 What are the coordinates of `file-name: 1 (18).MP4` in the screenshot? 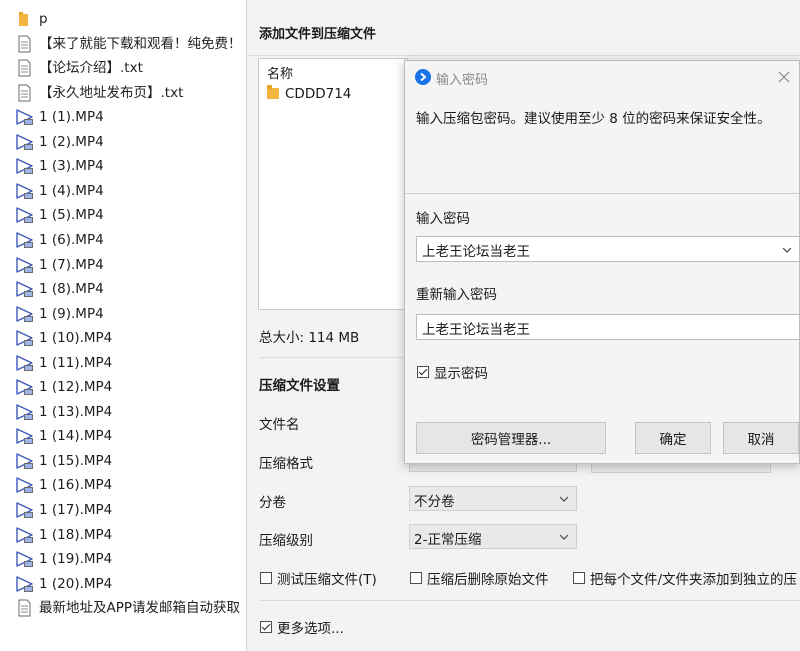 It's located at (76, 534).